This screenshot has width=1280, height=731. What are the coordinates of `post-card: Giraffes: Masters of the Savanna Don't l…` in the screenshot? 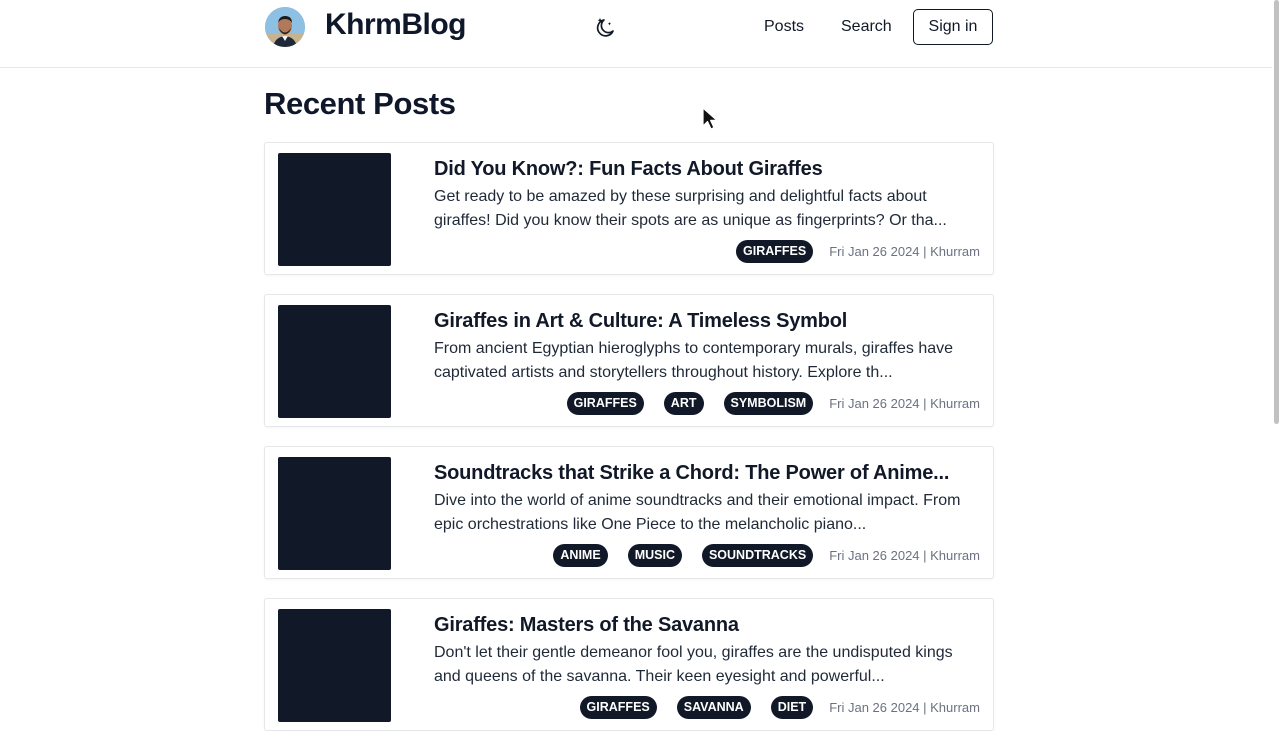 It's located at (629, 664).